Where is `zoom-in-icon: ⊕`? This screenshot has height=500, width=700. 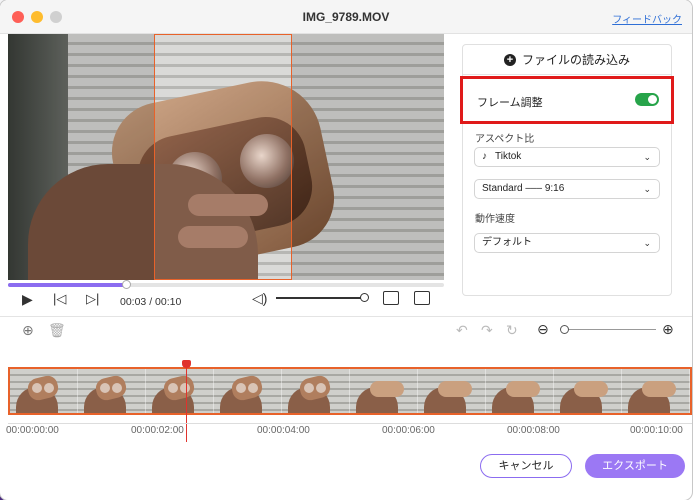
zoom-in-icon: ⊕ is located at coordinates (668, 329).